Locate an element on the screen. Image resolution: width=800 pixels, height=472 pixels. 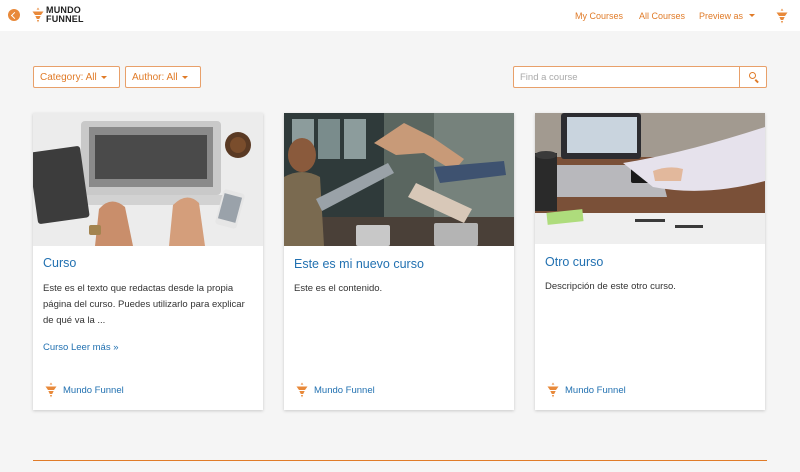
search-input is located at coordinates (627, 77).